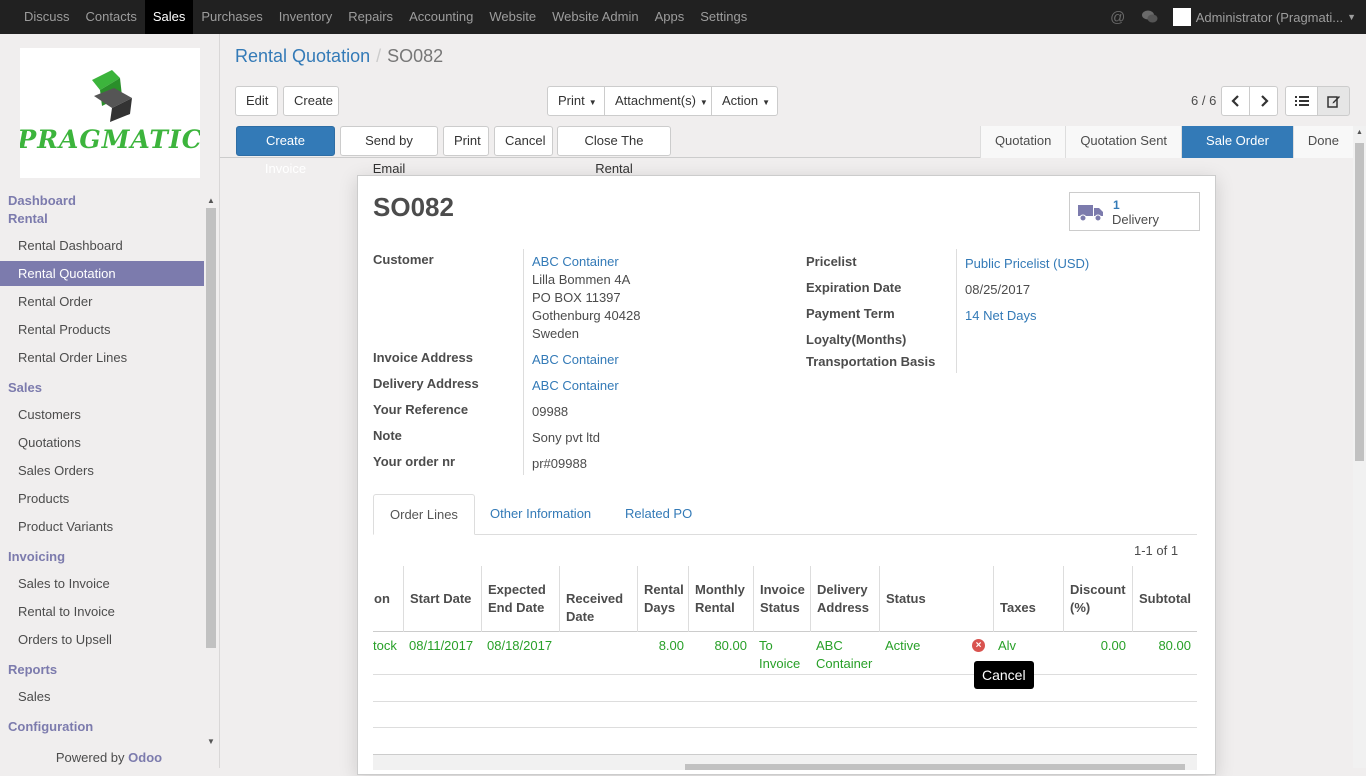 This screenshot has width=1366, height=776. Describe the element at coordinates (302, 56) in the screenshot. I see `breadcrumb-parent: Rental Quotation` at that location.